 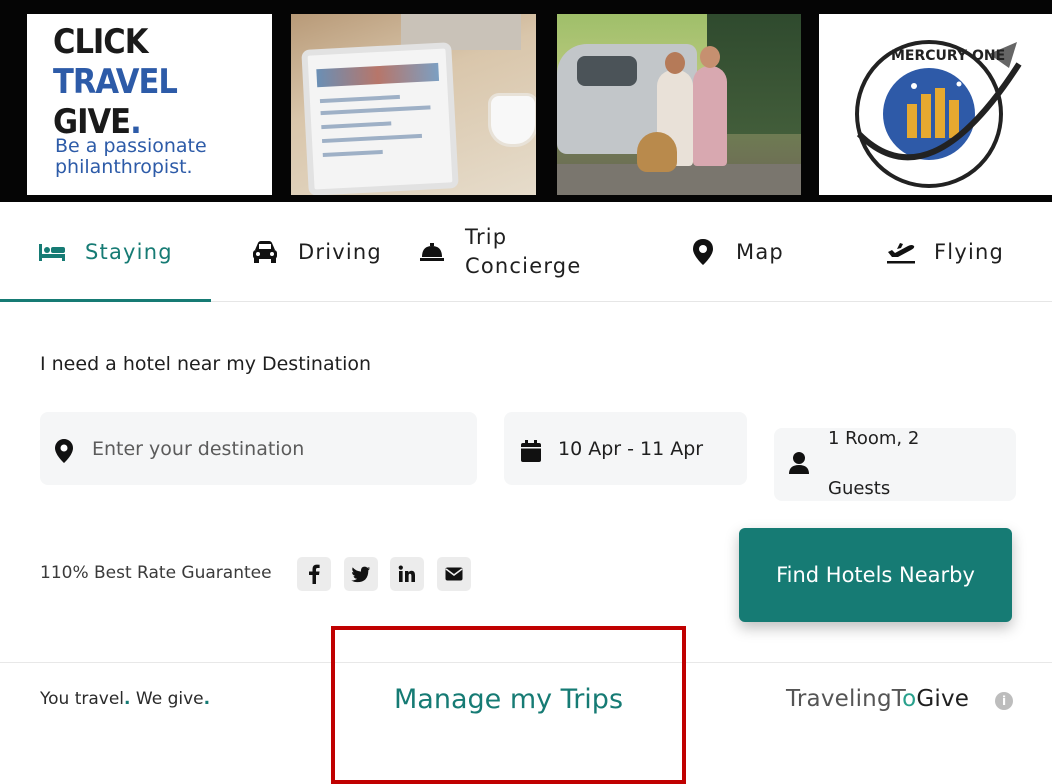 I want to click on tab-trip-concierge: Trip Concierge, so click(x=506, y=252).